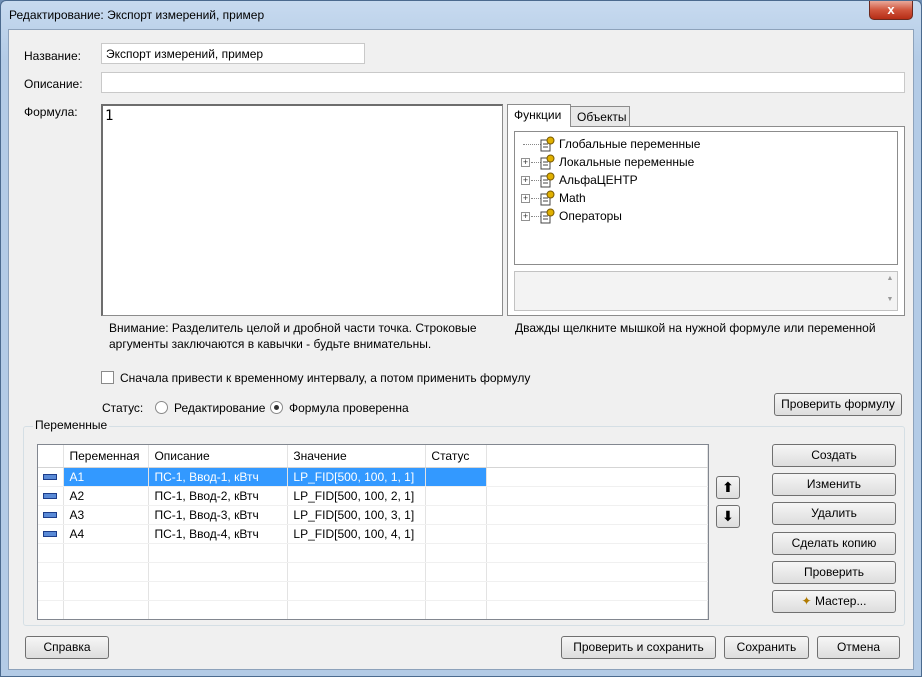 This screenshot has width=922, height=677. Describe the element at coordinates (52, 56) in the screenshot. I see `name-label: Название:` at that location.